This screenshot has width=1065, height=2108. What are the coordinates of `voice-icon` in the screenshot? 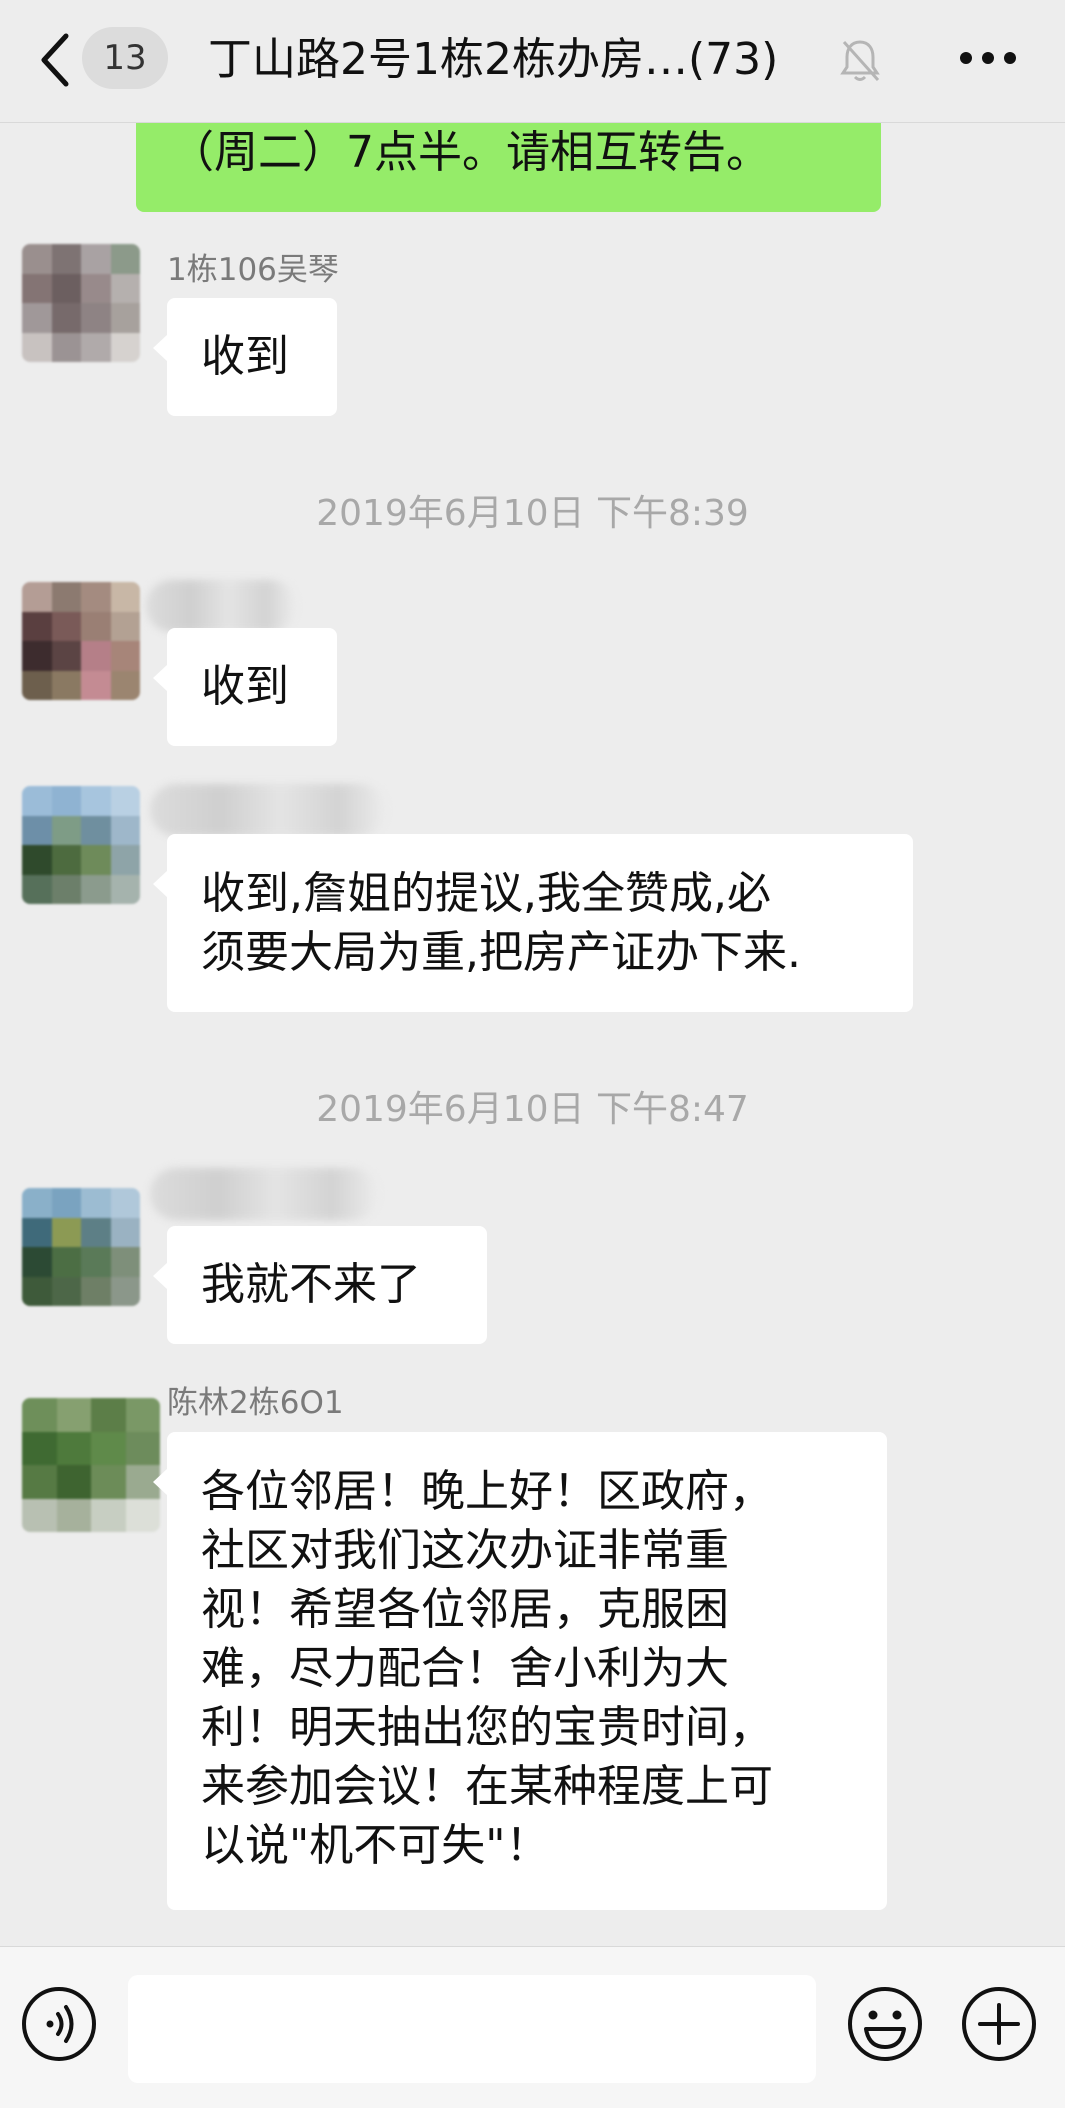 It's located at (59, 2024).